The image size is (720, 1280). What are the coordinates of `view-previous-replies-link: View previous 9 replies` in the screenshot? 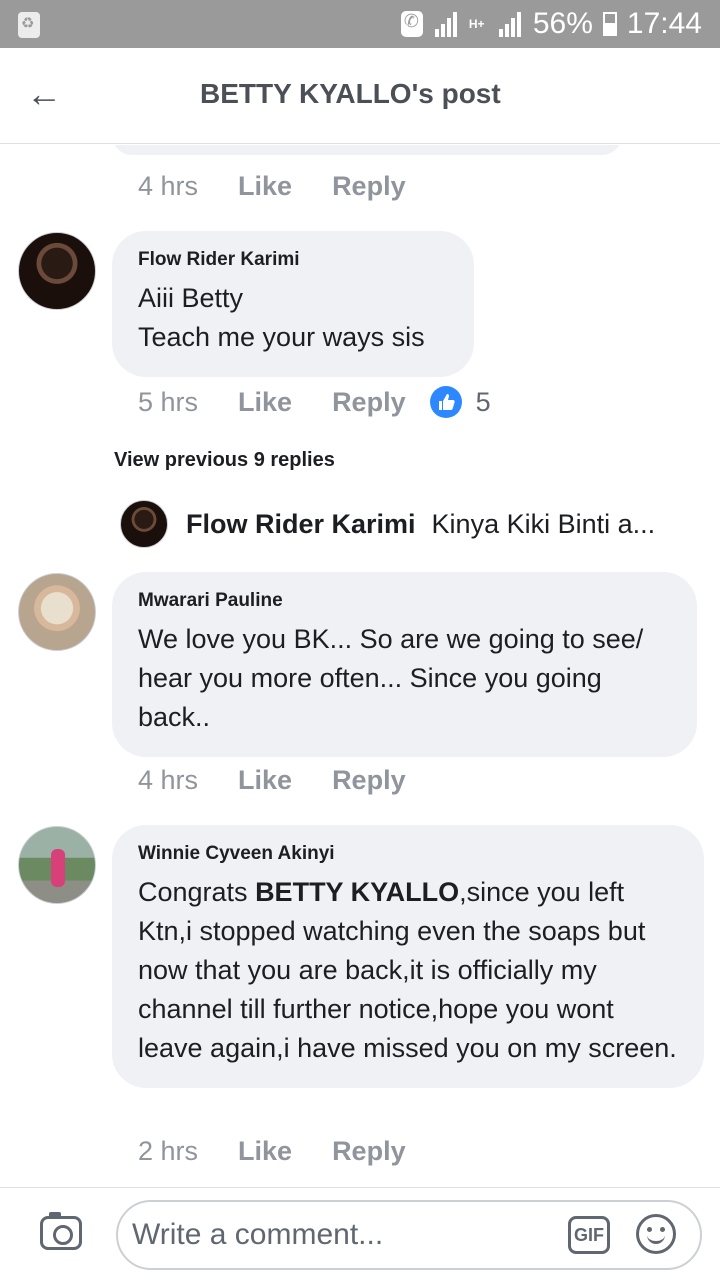 It's located at (224, 460).